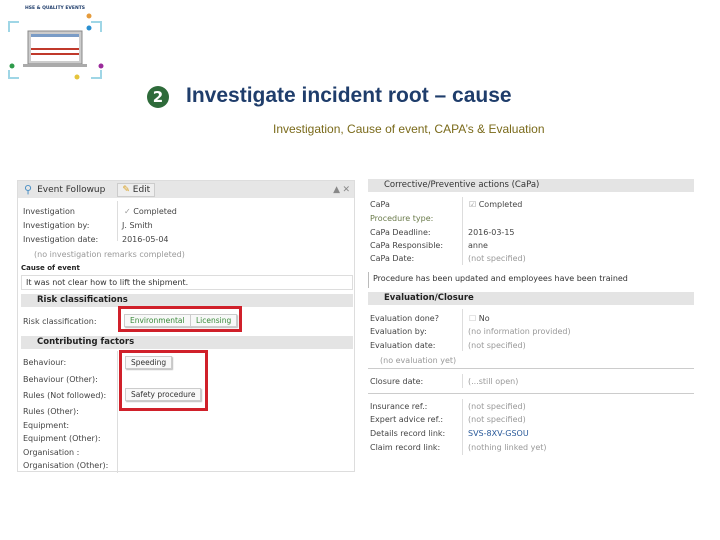  Describe the element at coordinates (405, 447) in the screenshot. I see `claim-record-link-label: Claim record link:` at that location.